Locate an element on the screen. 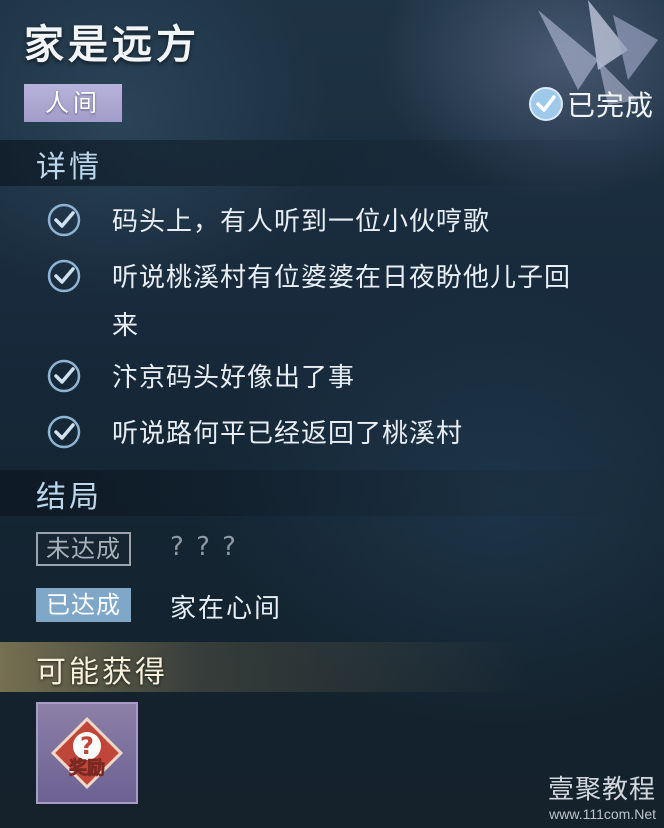  completion-status-label: 已完成 is located at coordinates (610, 105).